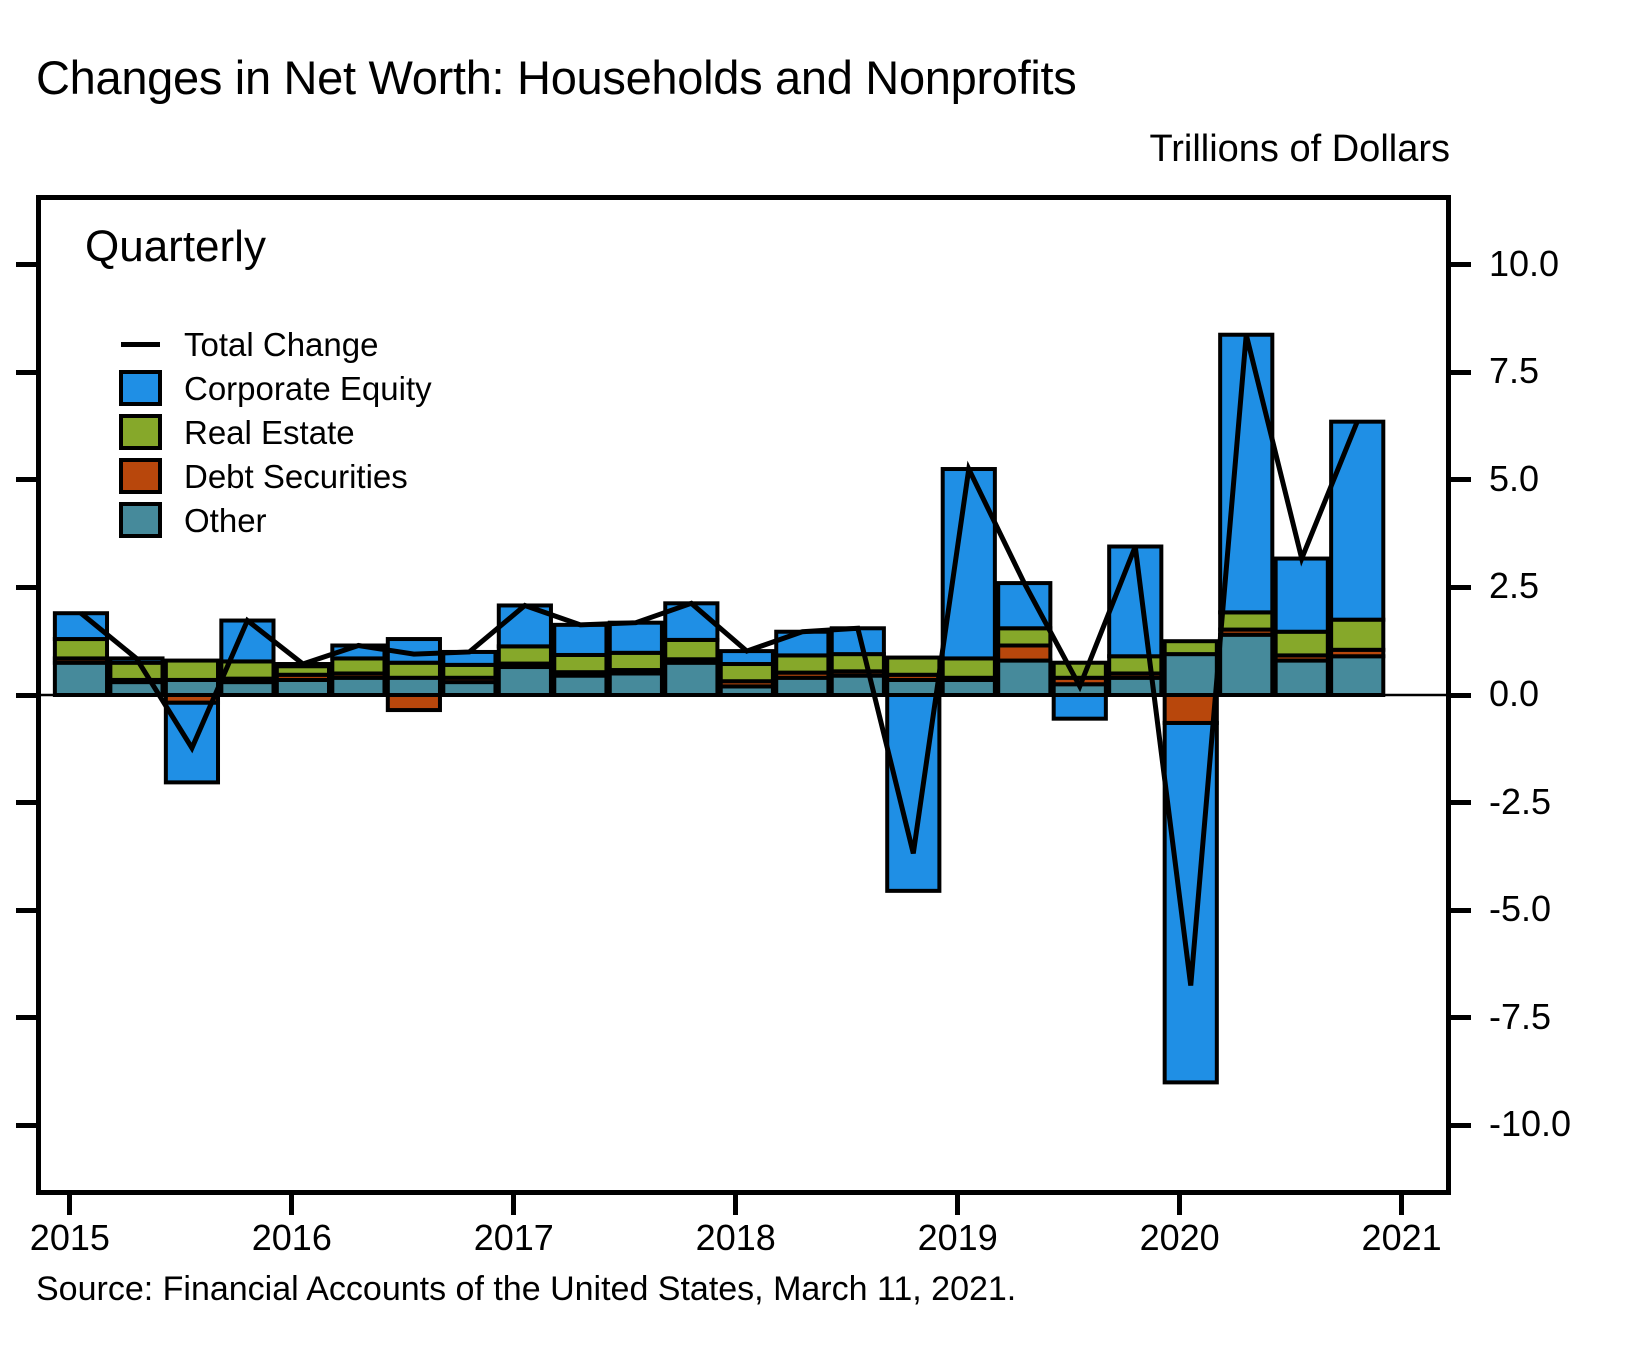  What do you see at coordinates (1530, 1124) in the screenshot?
I see `y-tick-label: -10.0` at bounding box center [1530, 1124].